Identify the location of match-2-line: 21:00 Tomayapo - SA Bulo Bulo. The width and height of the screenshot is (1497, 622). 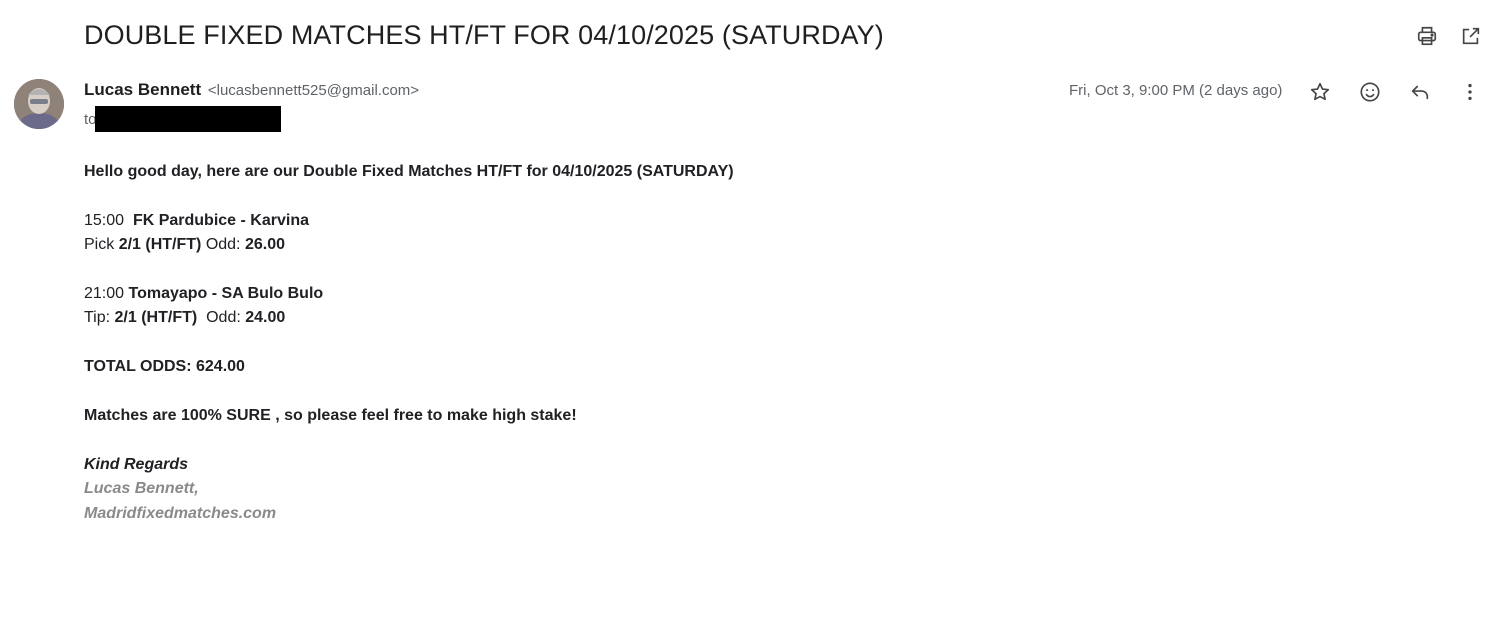
(409, 294).